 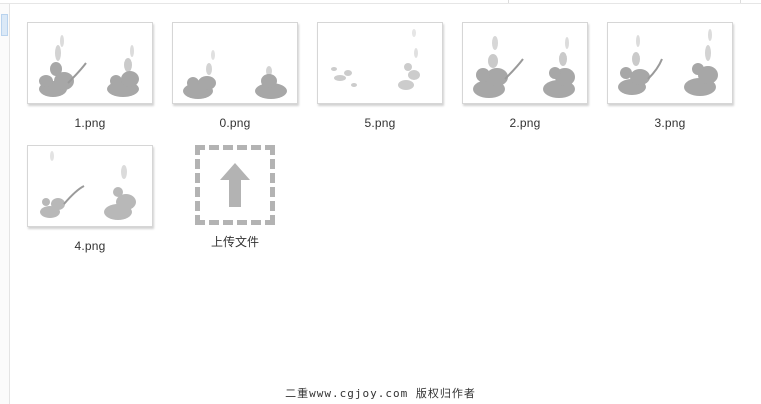 I want to click on top-toolbar-strip, so click(x=380, y=2).